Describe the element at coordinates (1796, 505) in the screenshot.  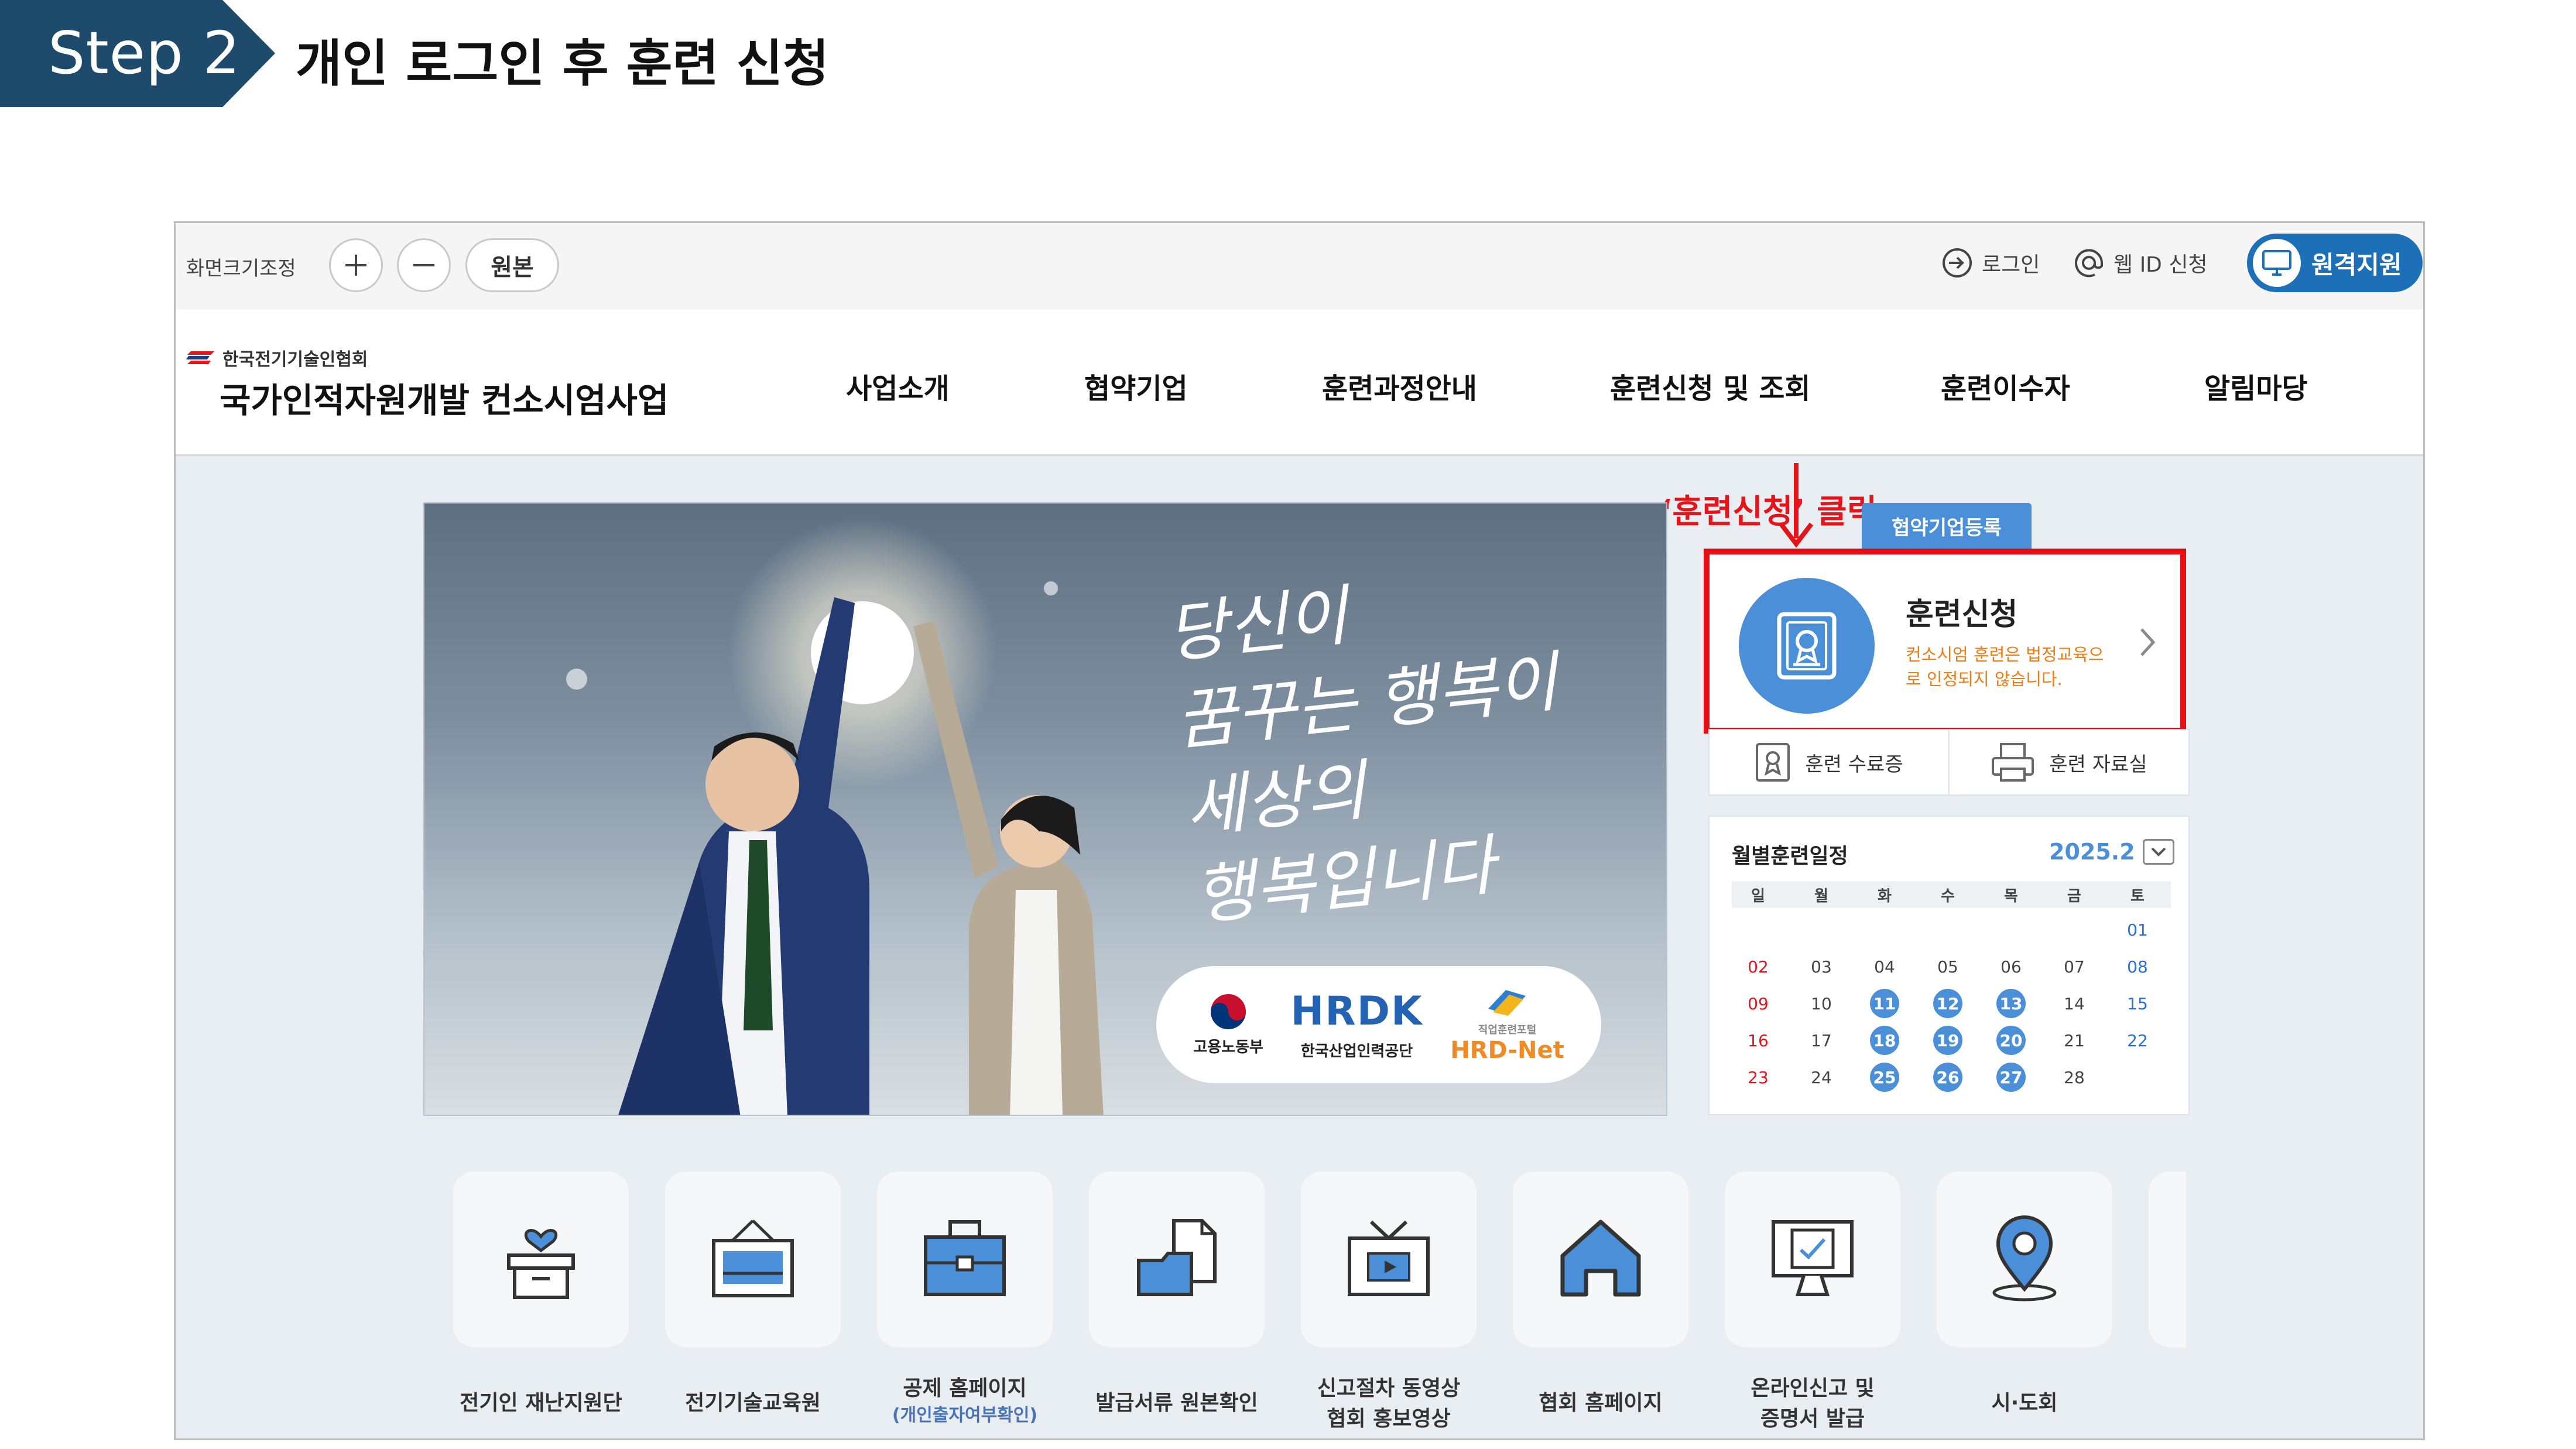
I see `arrow-down-icon` at that location.